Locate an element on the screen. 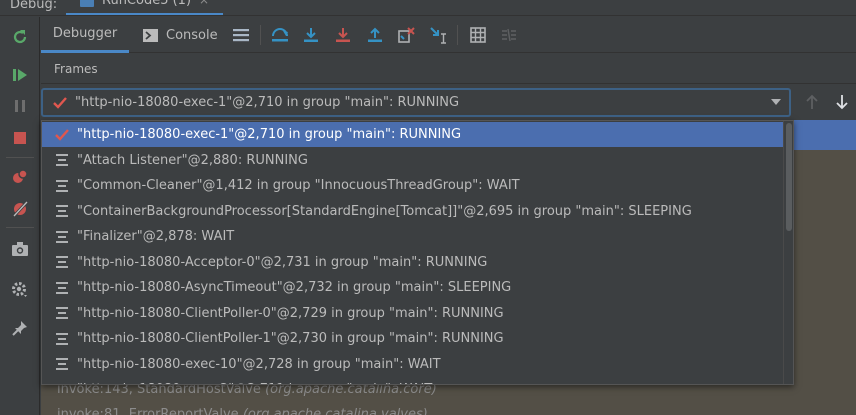  resume-icon is located at coordinates (20, 75).